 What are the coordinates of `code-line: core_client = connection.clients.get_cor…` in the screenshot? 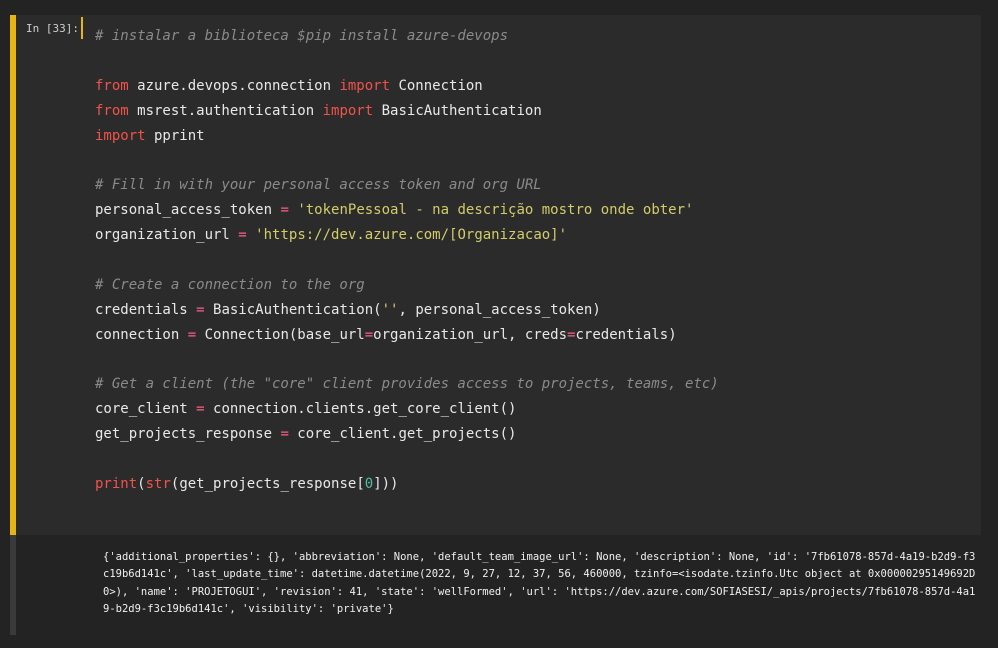 It's located at (407, 409).